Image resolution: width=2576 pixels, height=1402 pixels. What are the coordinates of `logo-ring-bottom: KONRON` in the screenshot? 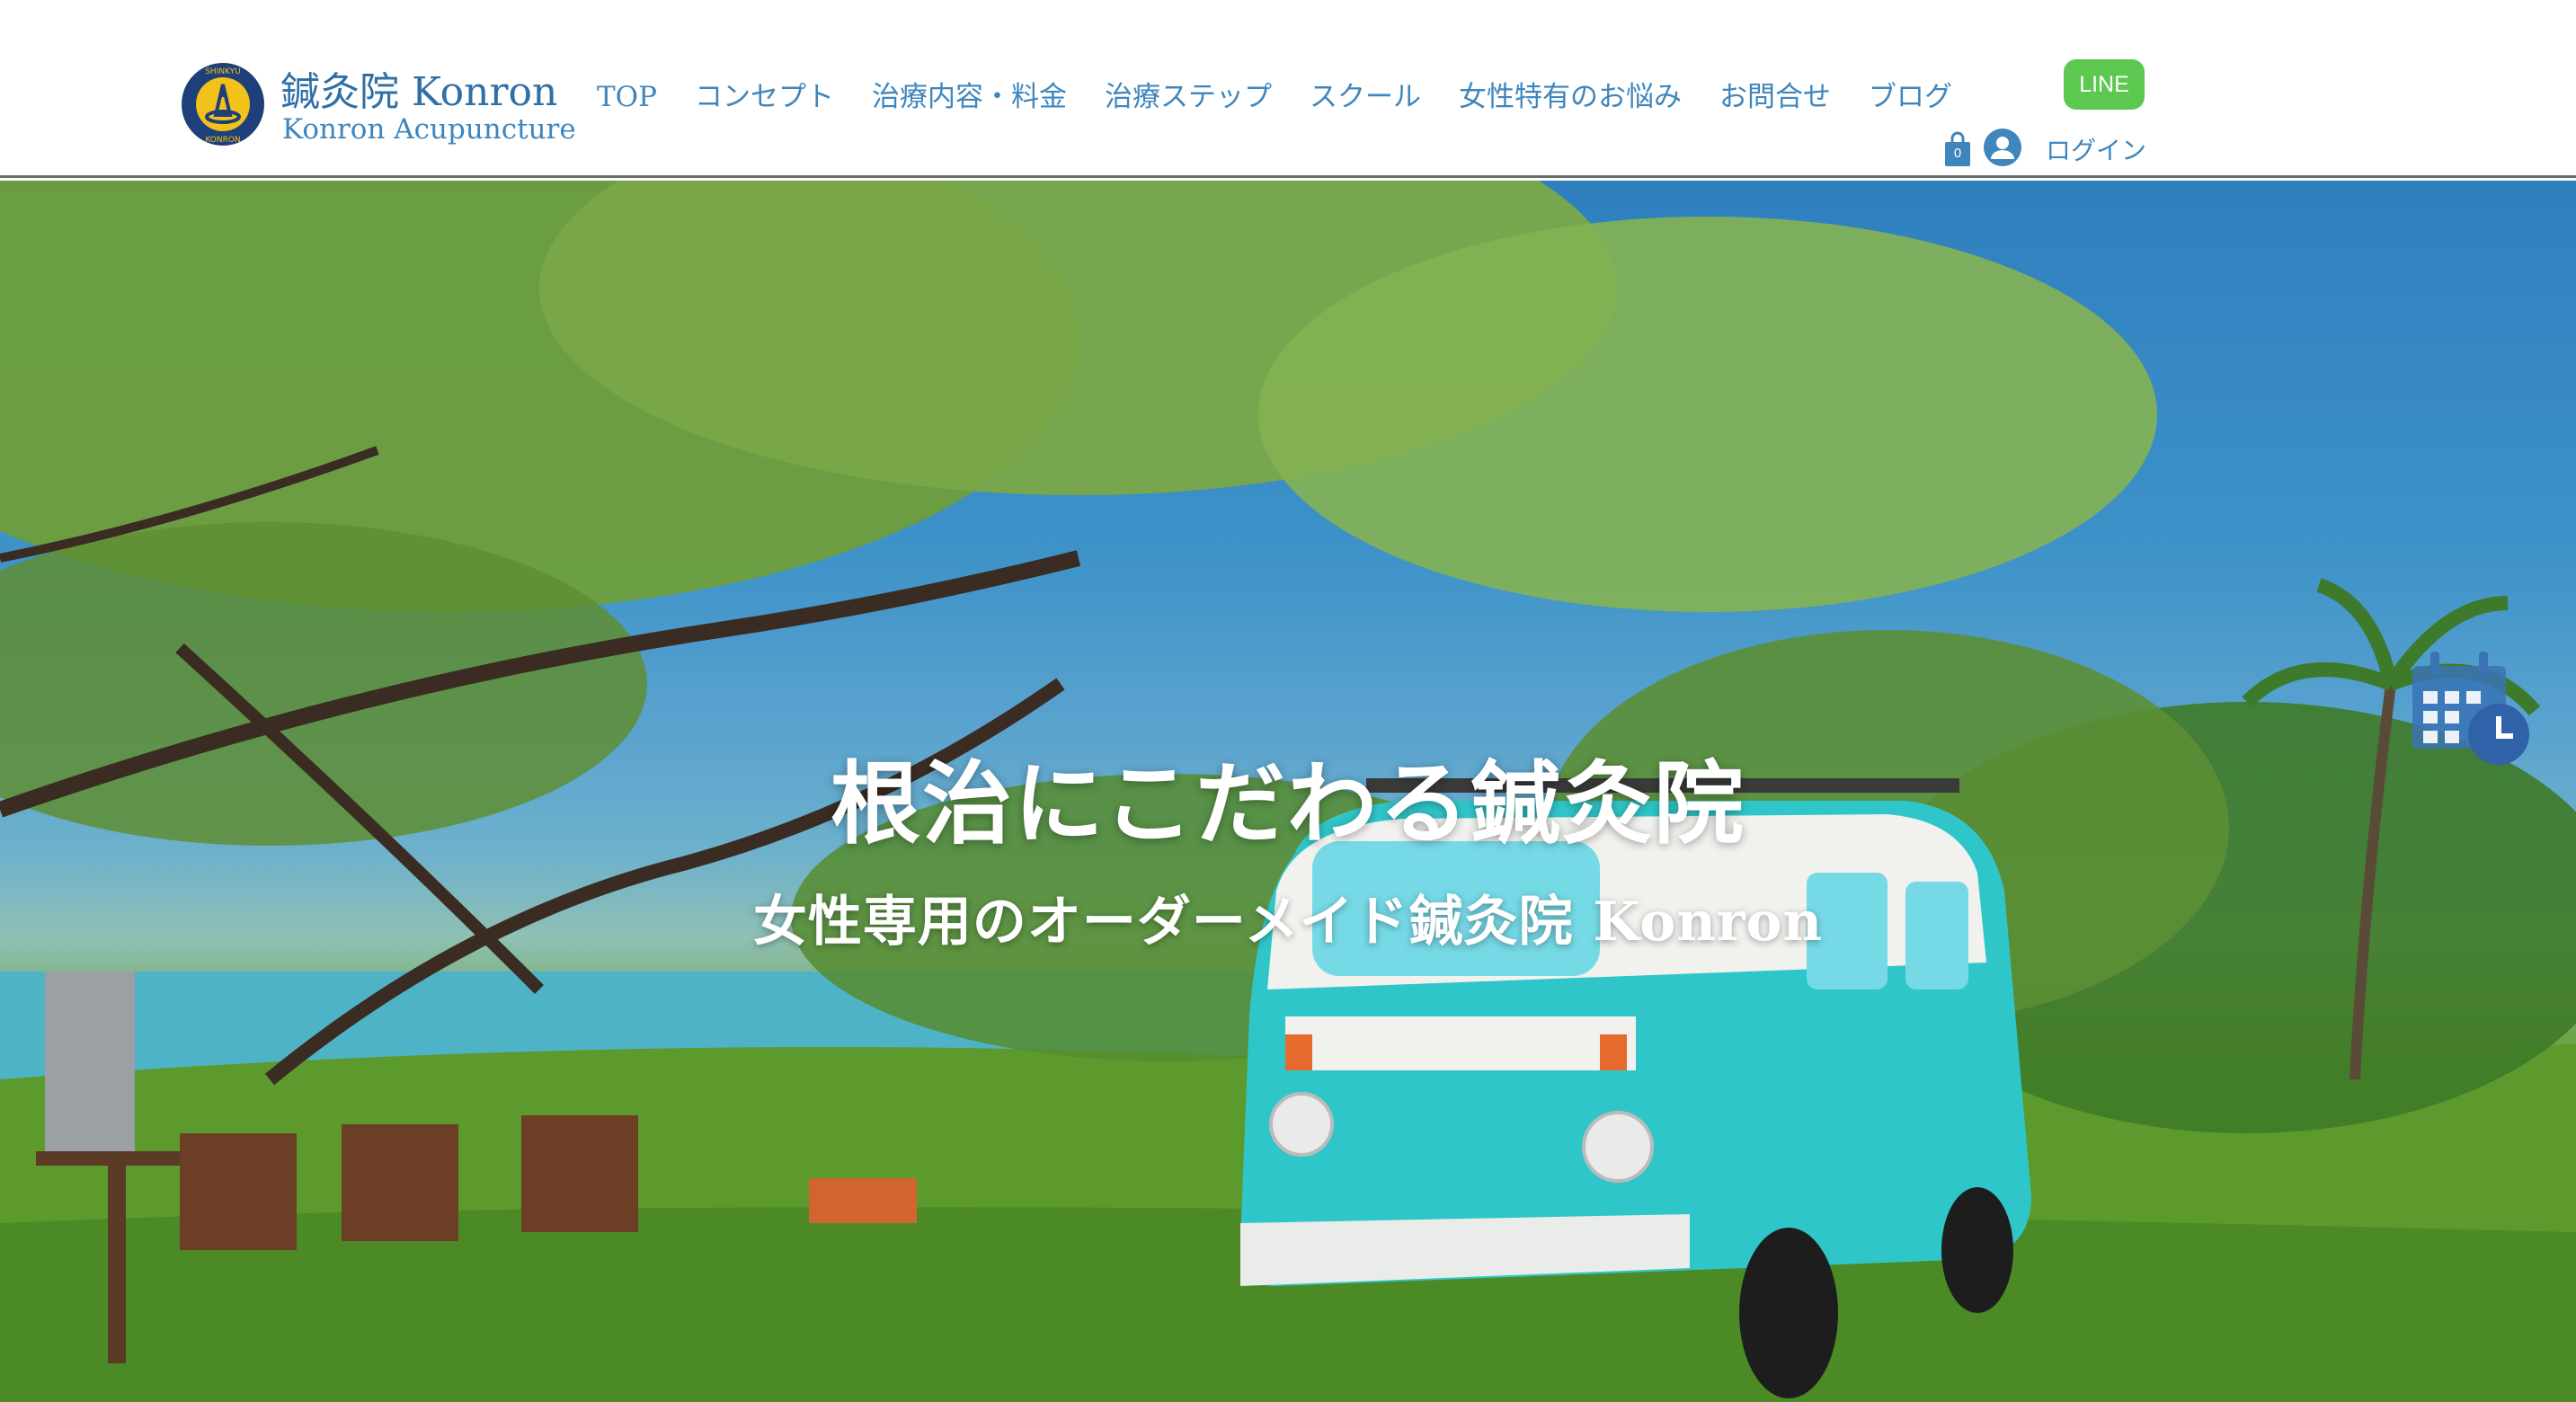 It's located at (222, 140).